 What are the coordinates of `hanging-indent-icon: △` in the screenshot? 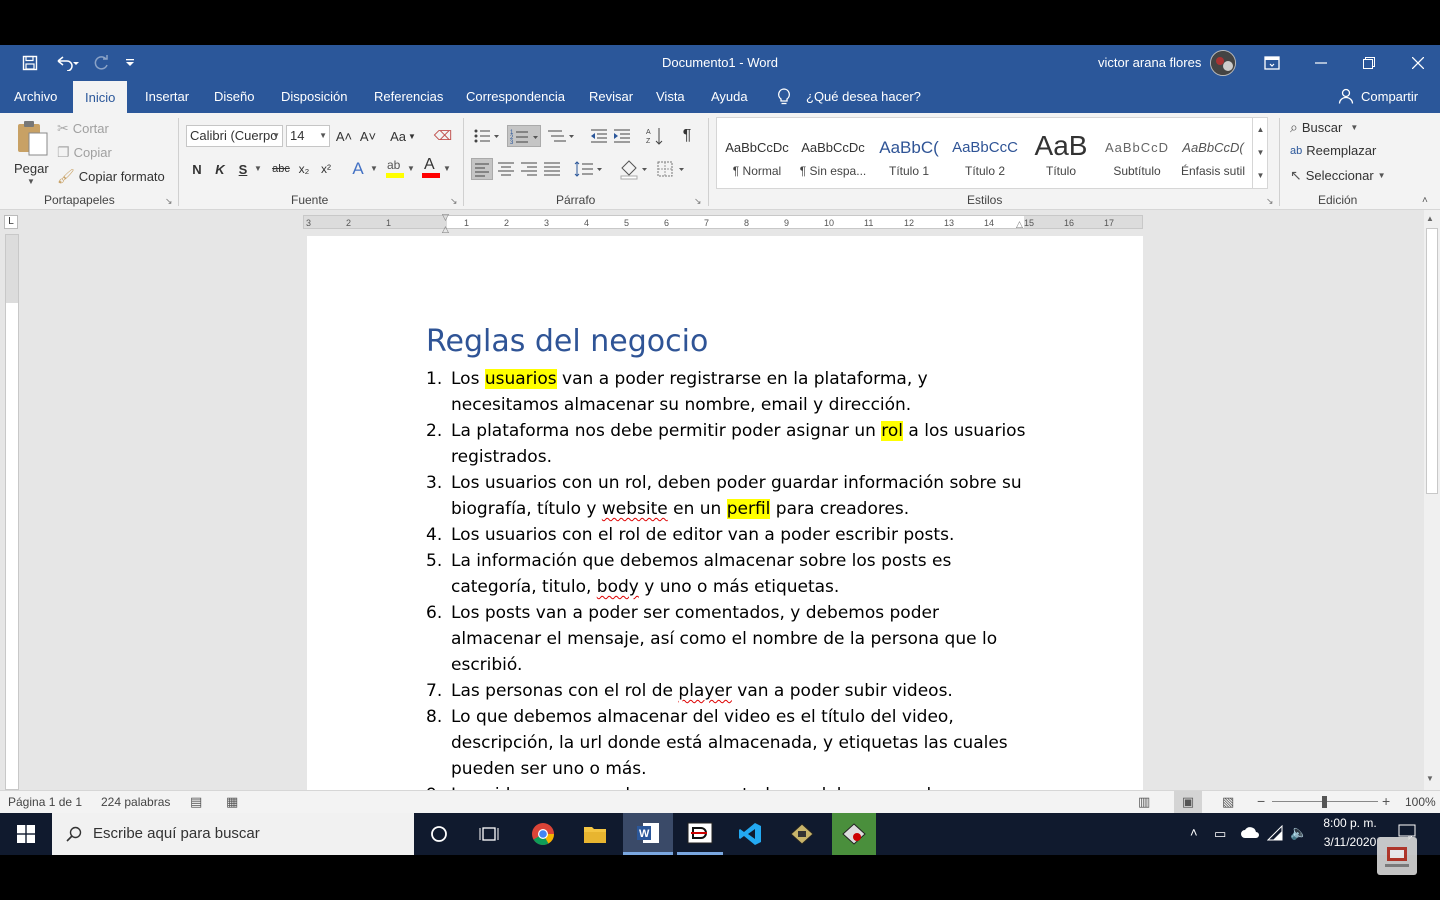 It's located at (445, 229).